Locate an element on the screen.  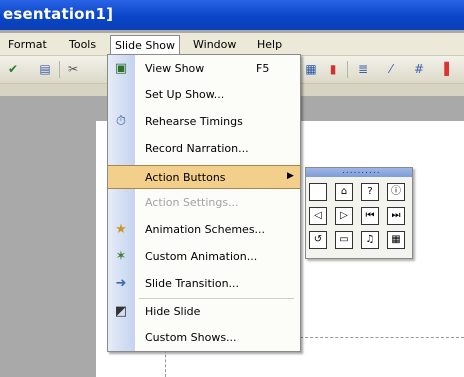
menu-item-label: Hide Slide is located at coordinates (173, 311).